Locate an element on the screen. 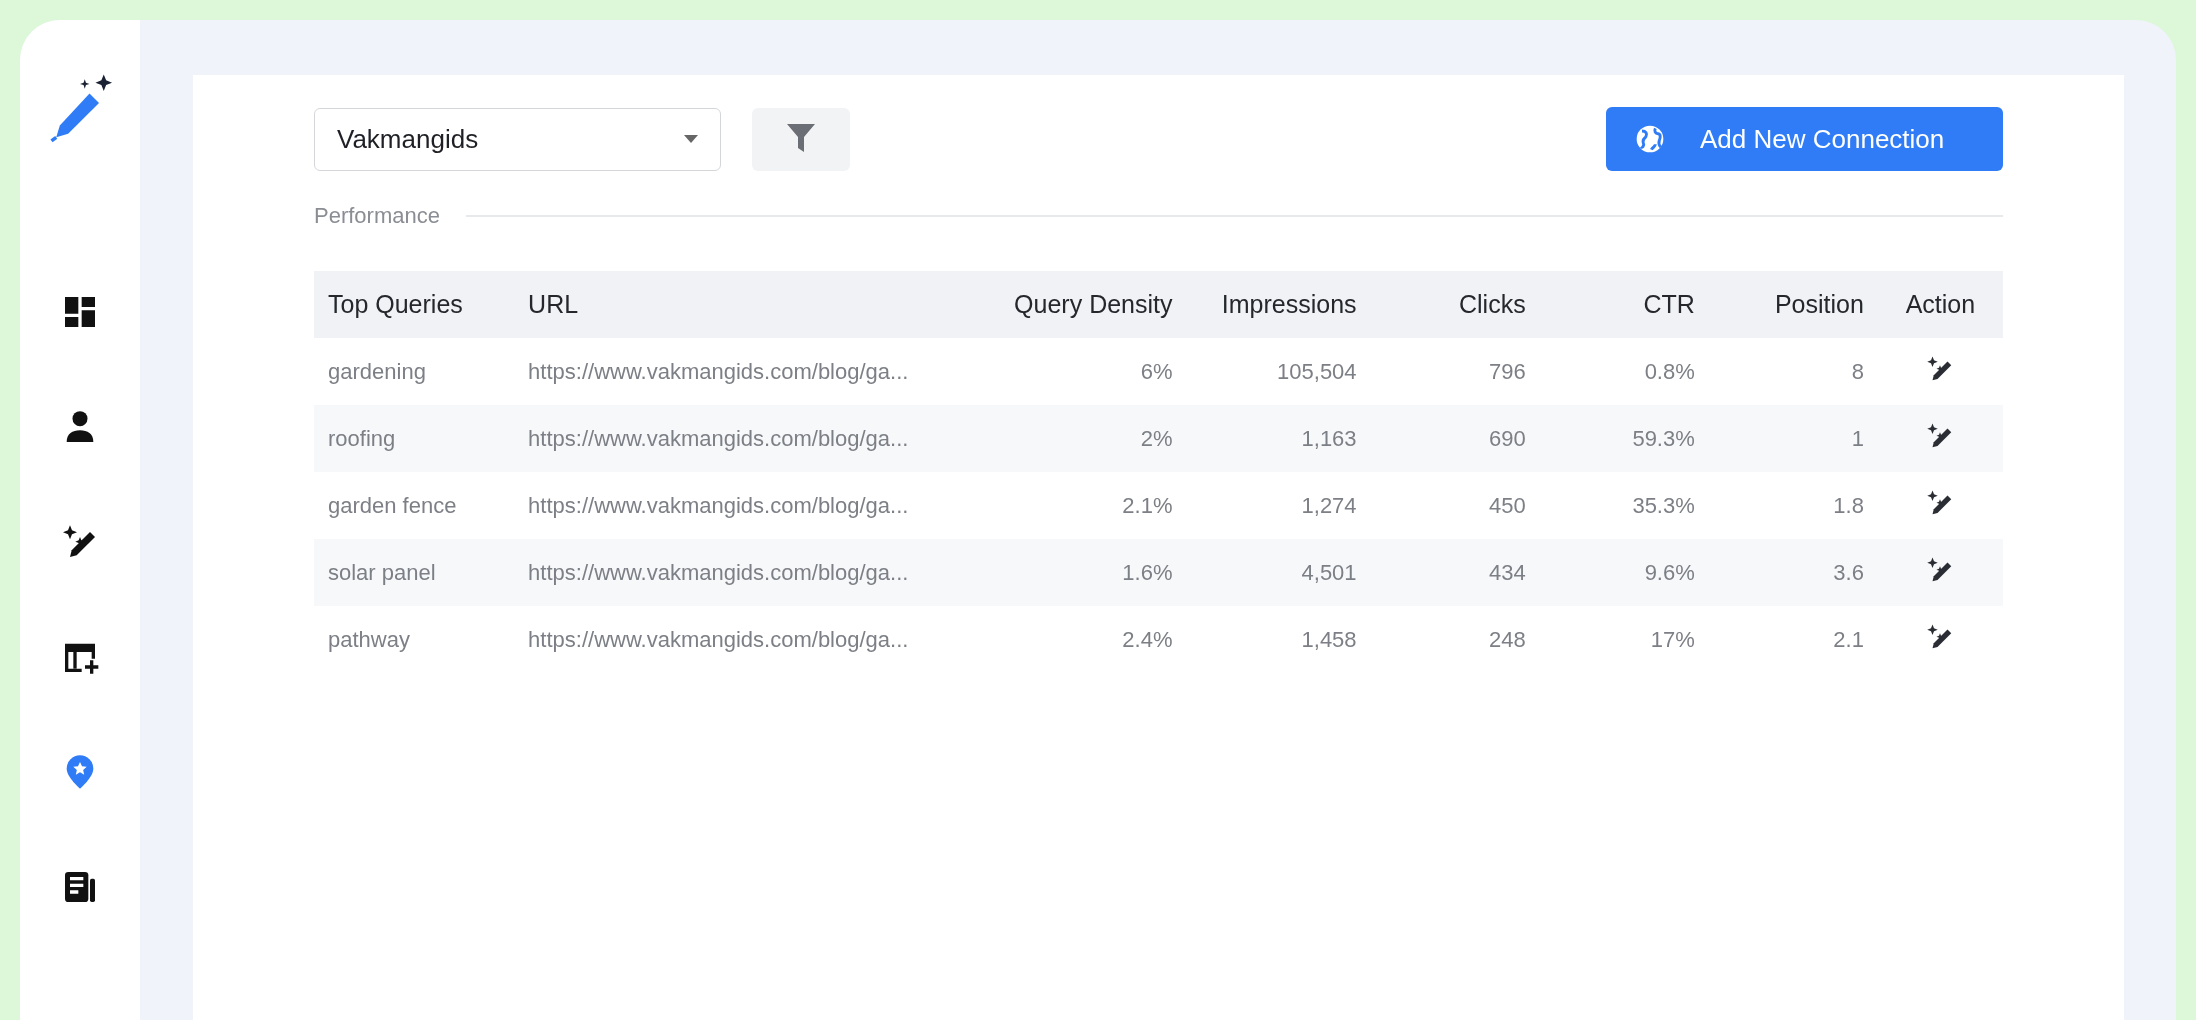 Image resolution: width=2196 pixels, height=1020 pixels. table-cell: 3.6 is located at coordinates (1793, 572).